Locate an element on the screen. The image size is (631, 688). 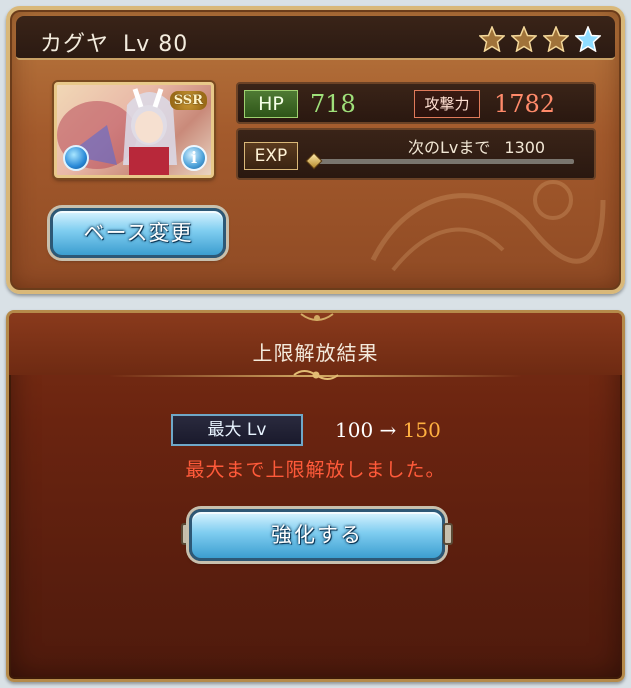
character-name: カグヤ is located at coordinates (75, 44).